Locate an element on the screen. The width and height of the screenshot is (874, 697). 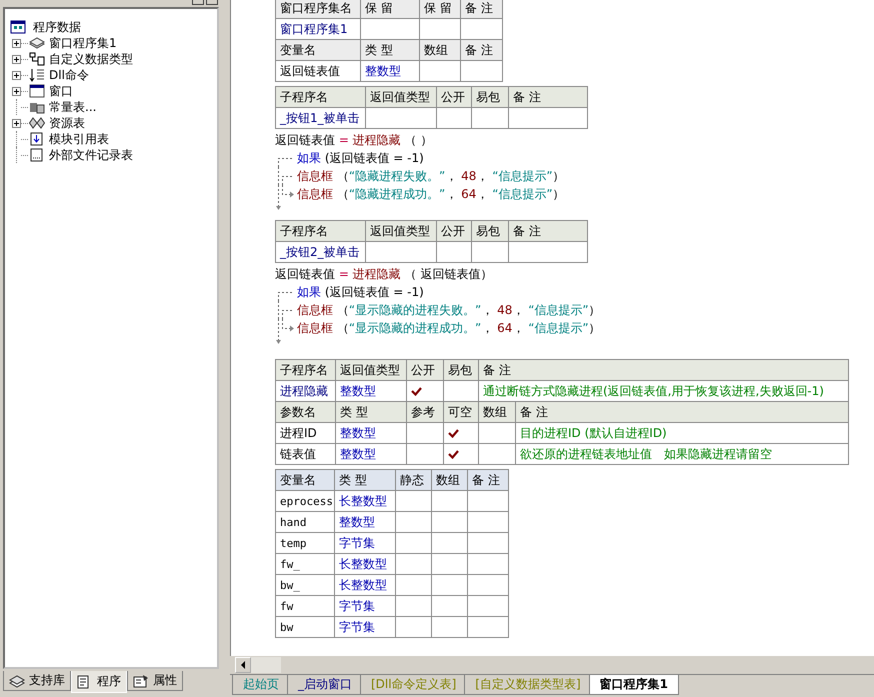
window-icon is located at coordinates (37, 91).